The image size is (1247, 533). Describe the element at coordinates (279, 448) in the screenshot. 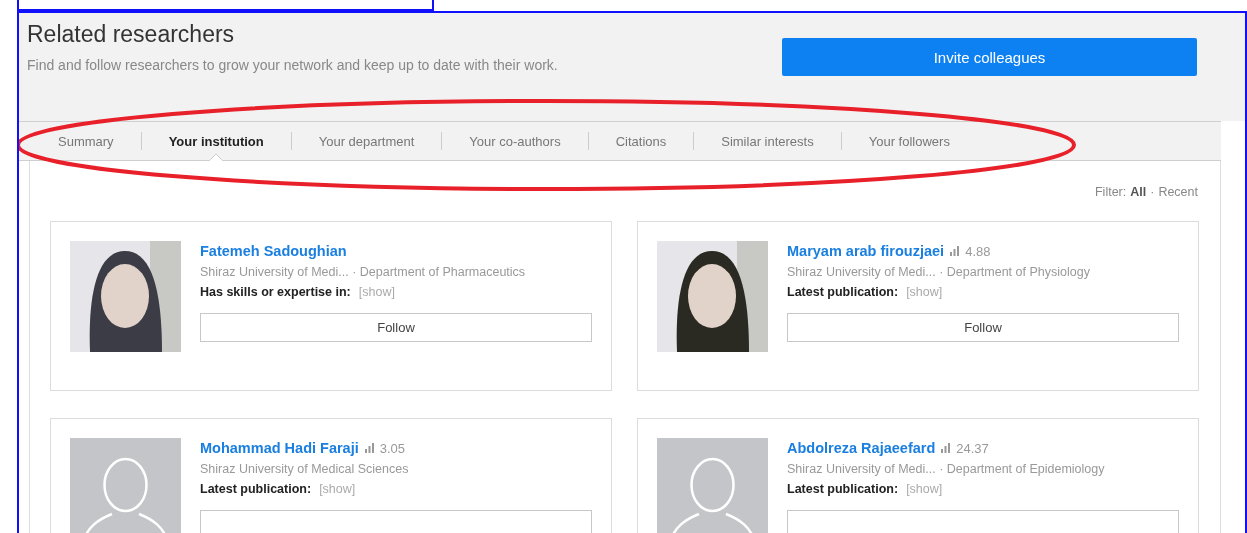

I see `researcher-name: Mohammad Hadi Faraji` at that location.